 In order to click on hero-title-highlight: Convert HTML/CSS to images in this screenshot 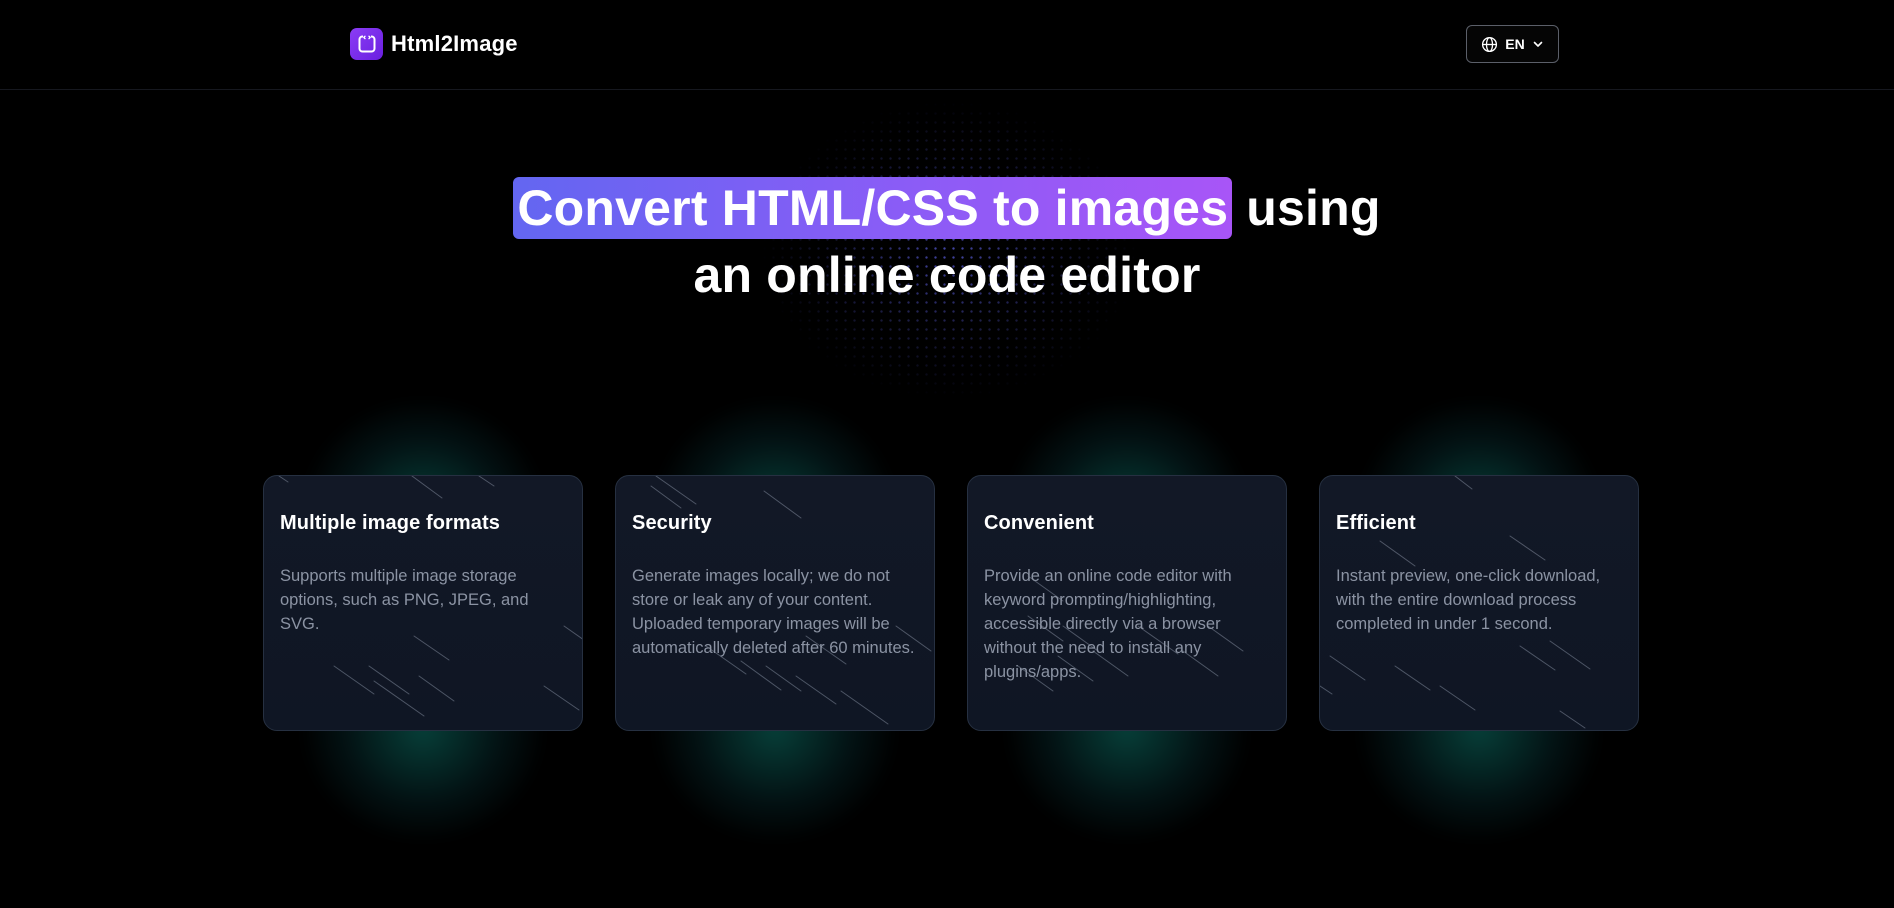, I will do `click(873, 208)`.